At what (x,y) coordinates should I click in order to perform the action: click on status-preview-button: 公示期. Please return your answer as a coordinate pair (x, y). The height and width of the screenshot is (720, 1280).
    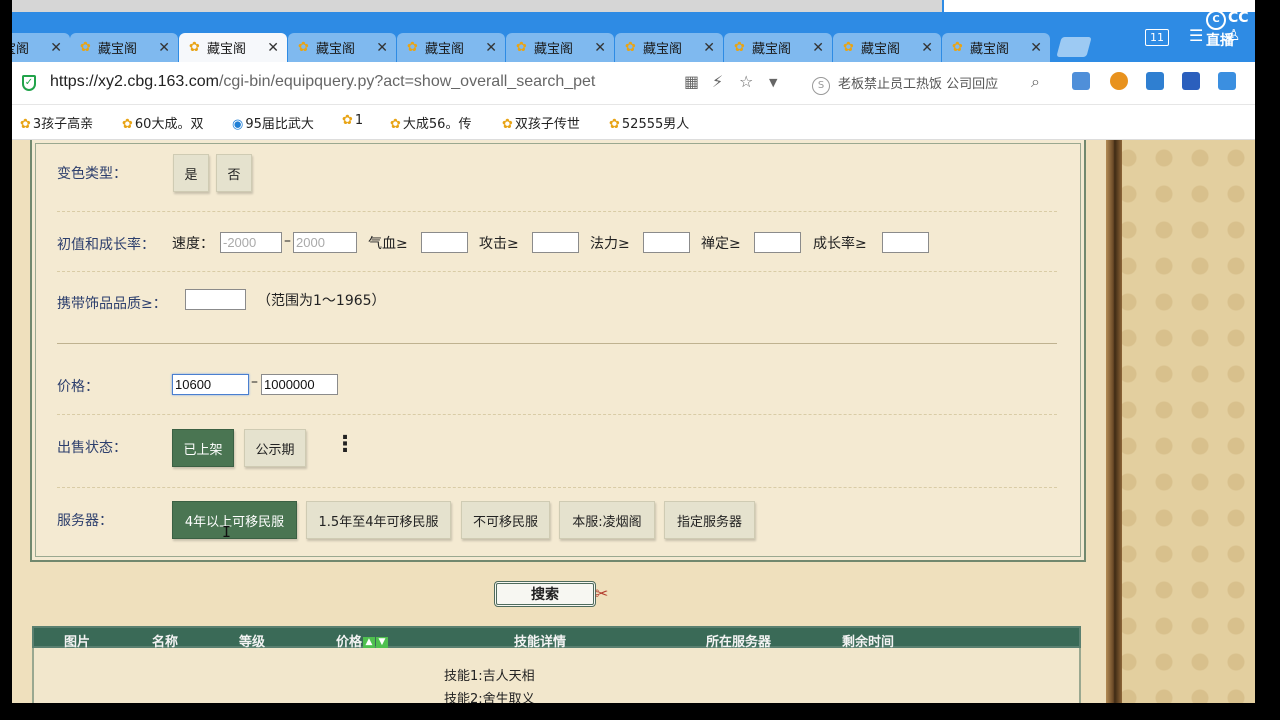
    Looking at the image, I should click on (275, 448).